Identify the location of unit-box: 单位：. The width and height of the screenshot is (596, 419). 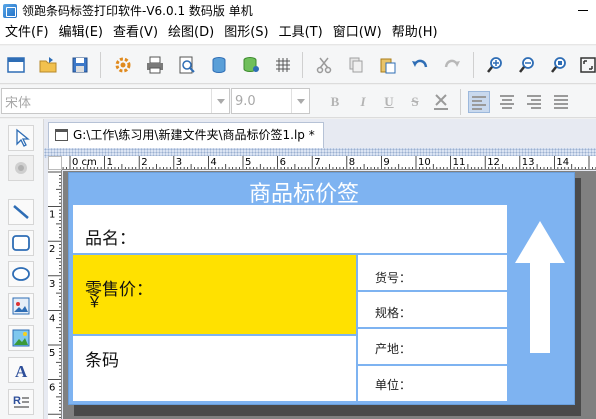
(432, 383).